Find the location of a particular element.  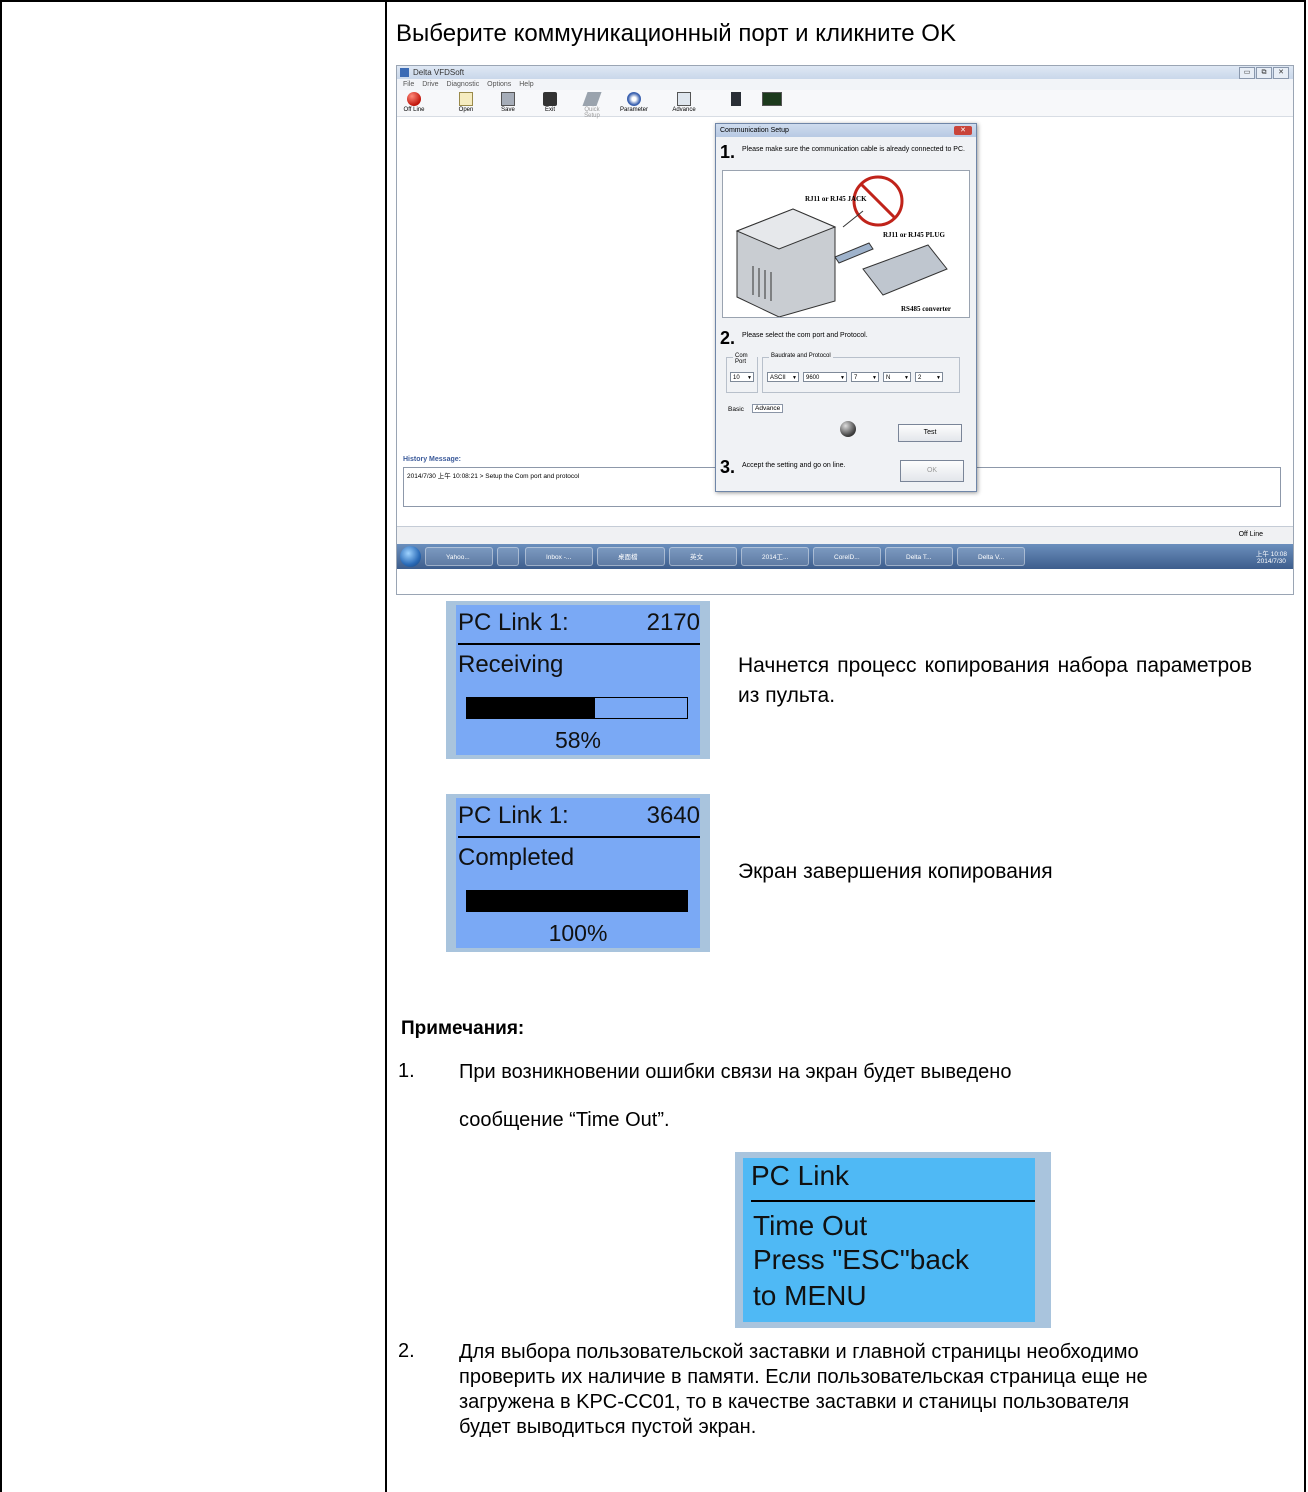

clock-time: 上午 10:08 is located at coordinates (1271, 554).